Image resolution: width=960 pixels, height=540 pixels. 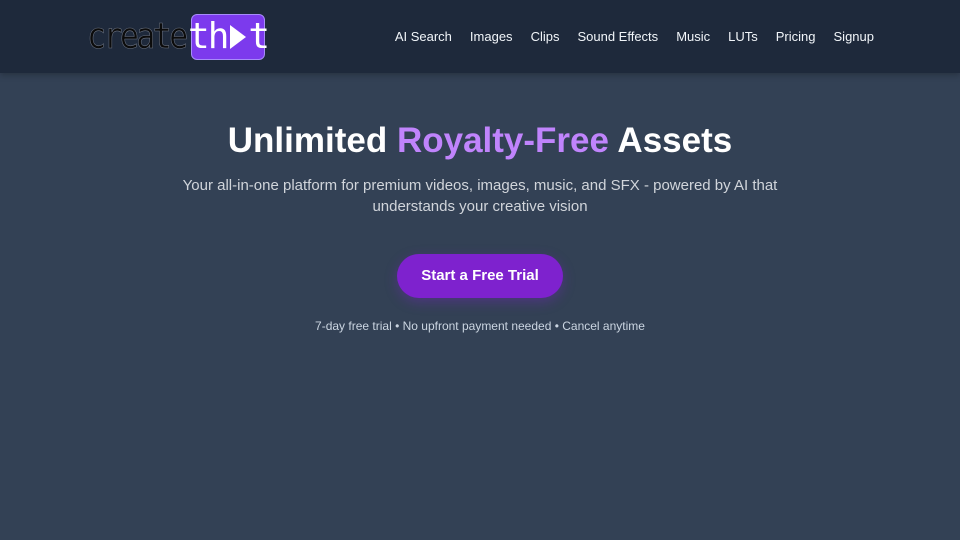 What do you see at coordinates (259, 36) in the screenshot?
I see `logo-wordmark-t: t` at bounding box center [259, 36].